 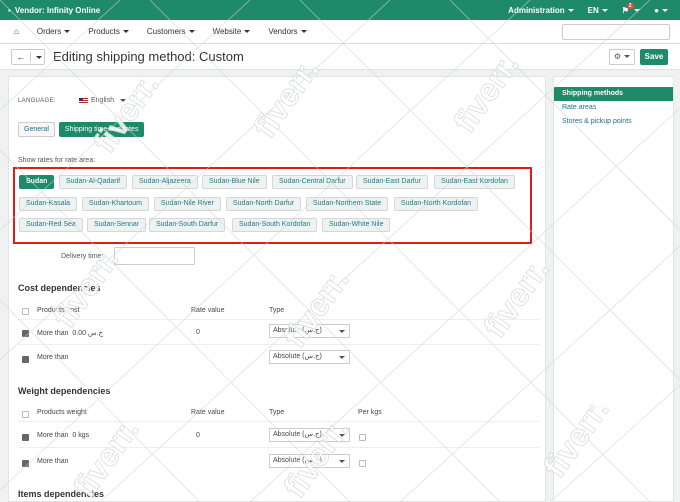 What do you see at coordinates (617, 56) in the screenshot?
I see `gear-icon: ⚙` at bounding box center [617, 56].